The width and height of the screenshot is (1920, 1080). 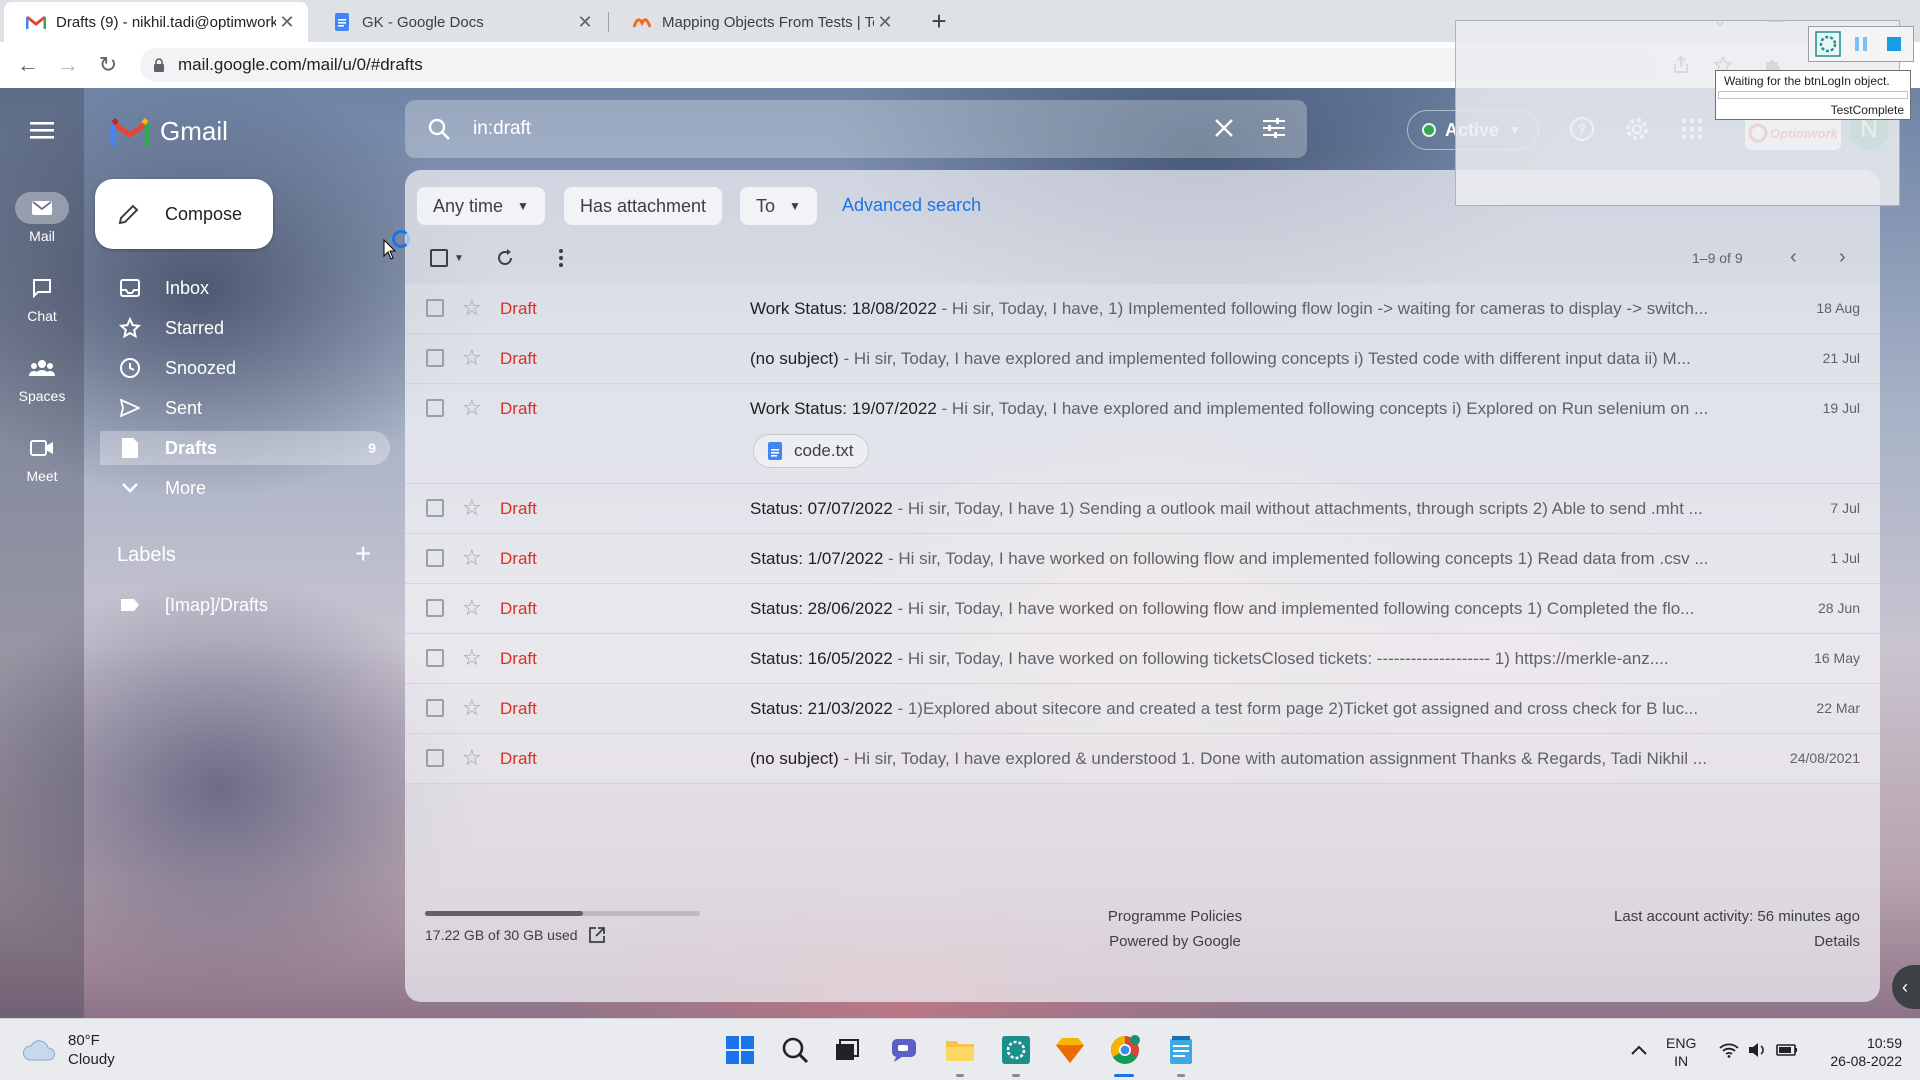 I want to click on file-explorer-icon, so click(x=960, y=1050).